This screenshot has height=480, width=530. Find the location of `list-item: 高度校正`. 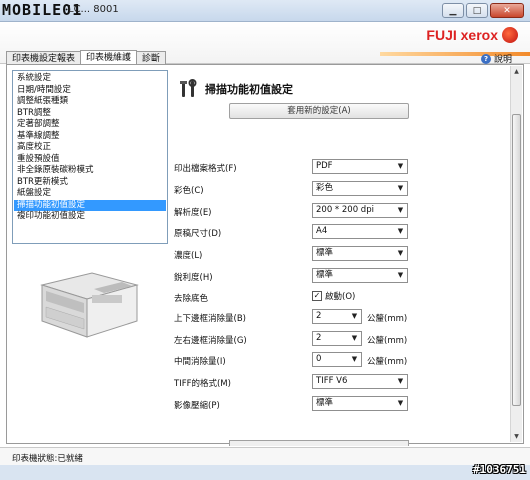

list-item: 高度校正 is located at coordinates (90, 148).